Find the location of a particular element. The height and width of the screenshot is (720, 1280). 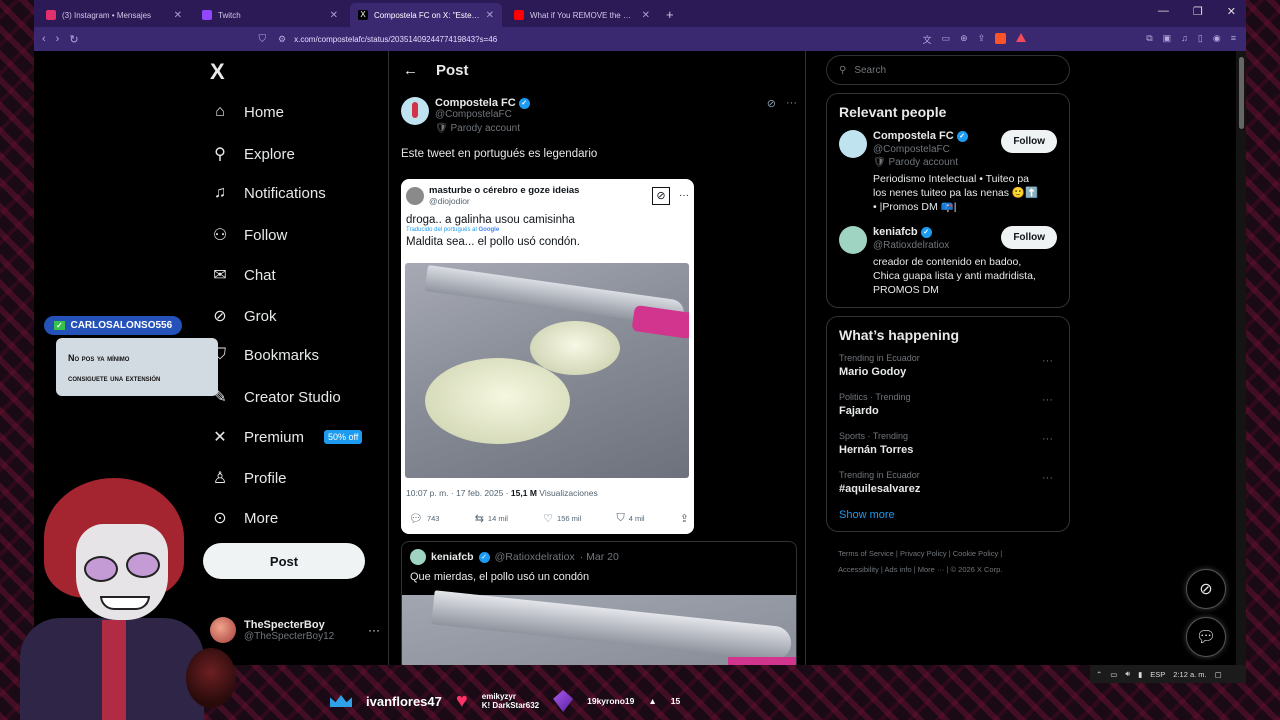

wallet-icon: ▣ is located at coordinates (1167, 39).